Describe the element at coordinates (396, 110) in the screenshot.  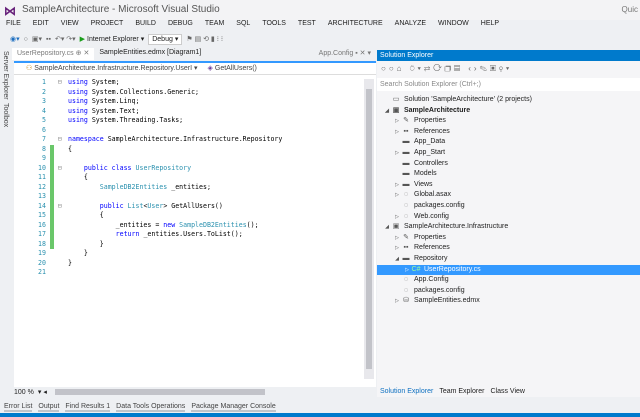
I see `web-project-icon: ▣` at that location.